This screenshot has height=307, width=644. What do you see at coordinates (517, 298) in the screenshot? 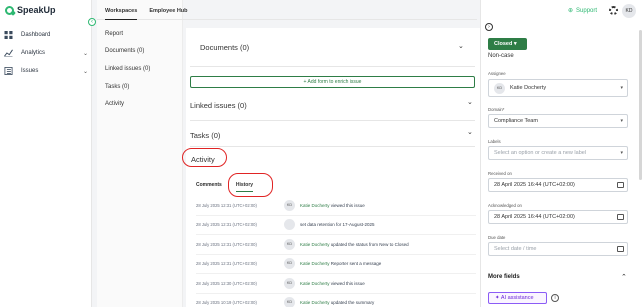
I see `ai-assistance-button: ✦ AI assistance` at bounding box center [517, 298].